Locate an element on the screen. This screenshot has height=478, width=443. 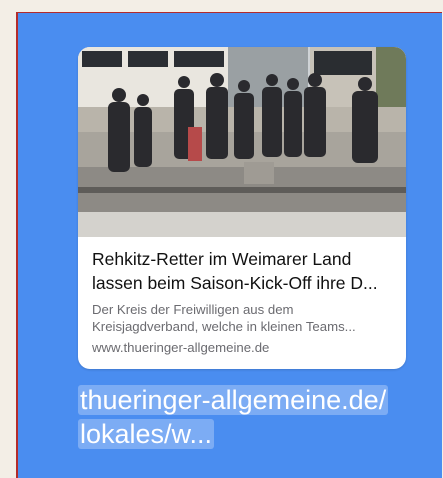
preview-description-line-1: Der Kreis der Freiwilligen aus dem is located at coordinates (193, 309).